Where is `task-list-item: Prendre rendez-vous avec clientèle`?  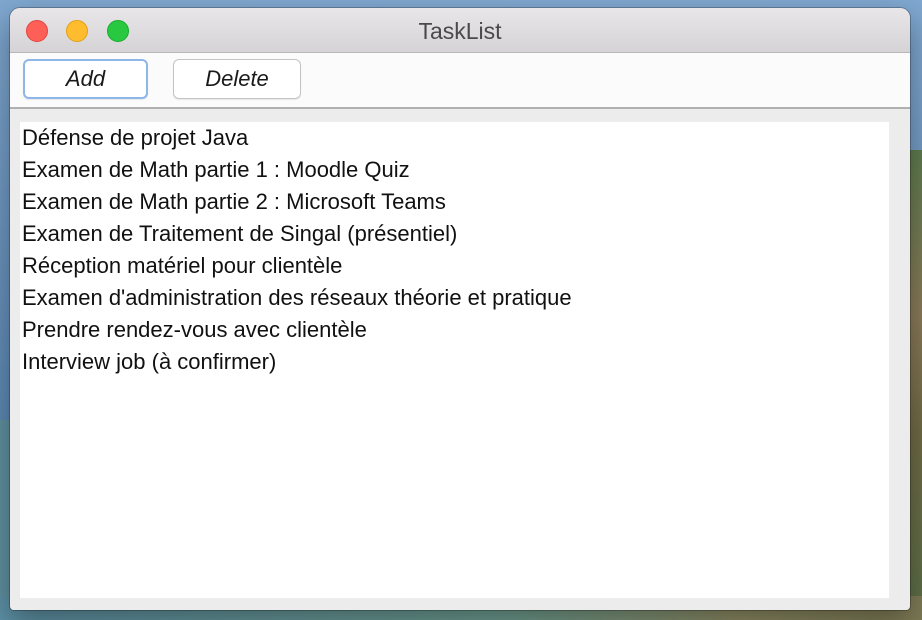 task-list-item: Prendre rendez-vous avec clientèle is located at coordinates (455, 331).